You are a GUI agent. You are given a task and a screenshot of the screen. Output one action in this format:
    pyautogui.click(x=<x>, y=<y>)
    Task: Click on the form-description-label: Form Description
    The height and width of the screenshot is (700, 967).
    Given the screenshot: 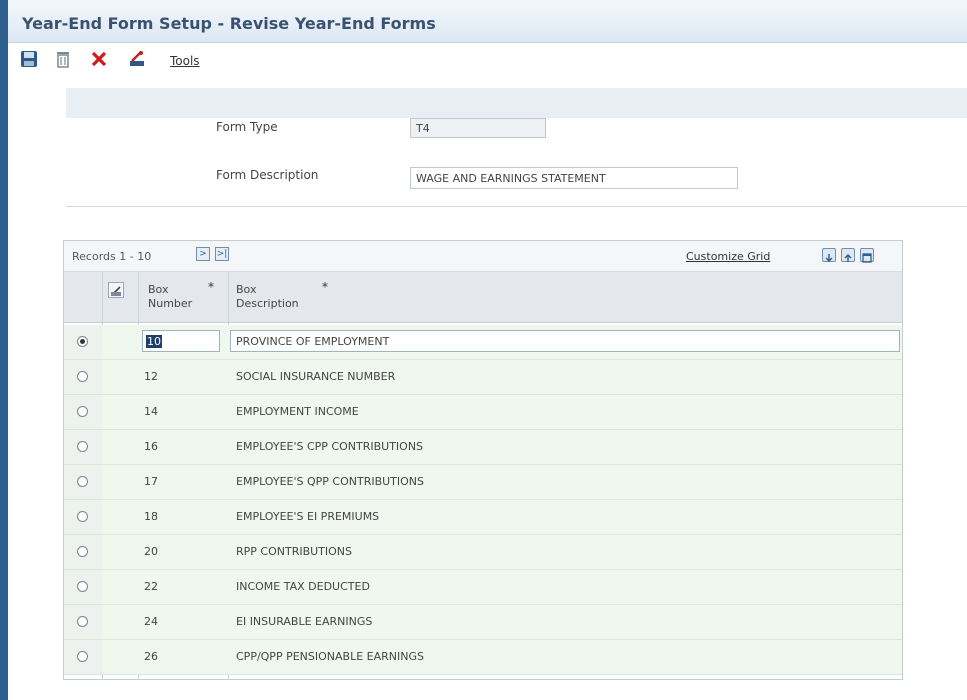 What is the action you would take?
    pyautogui.click(x=267, y=175)
    